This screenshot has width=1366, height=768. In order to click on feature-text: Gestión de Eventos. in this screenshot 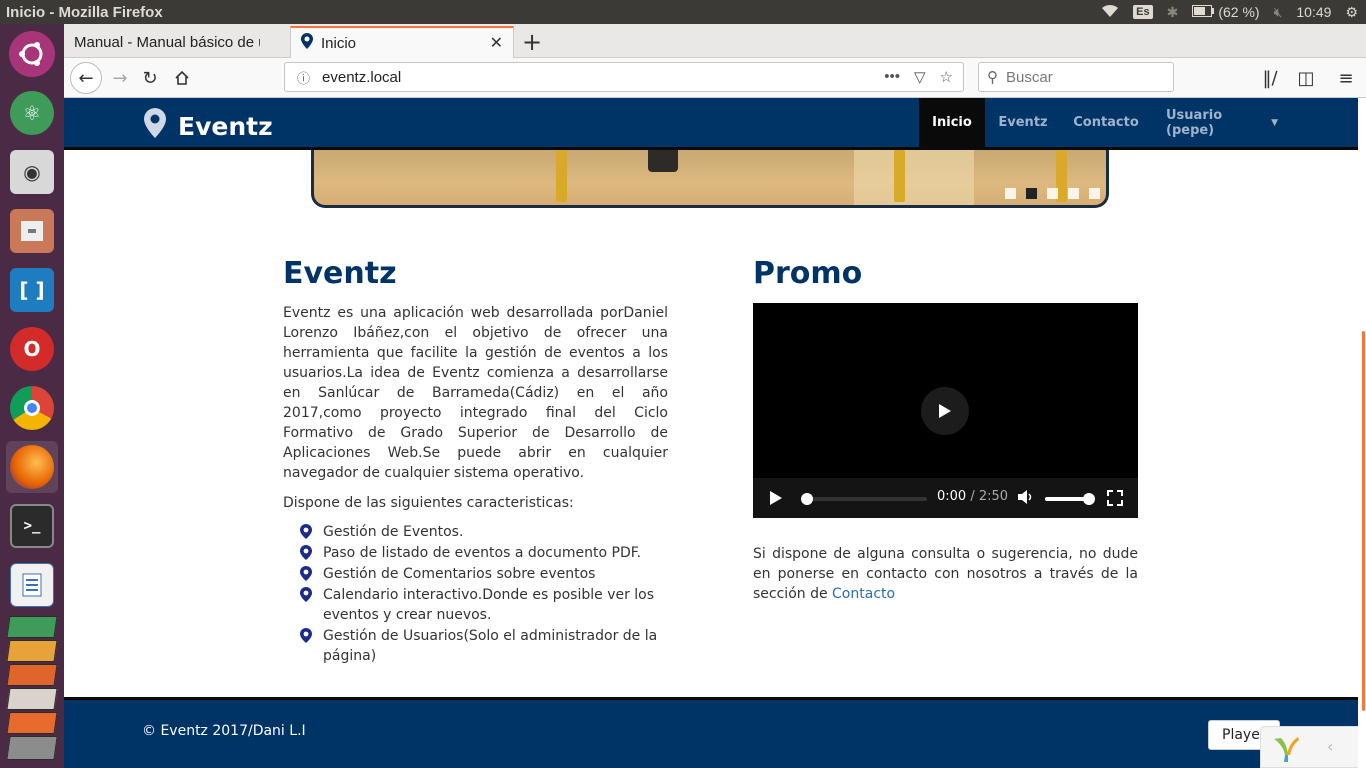, I will do `click(393, 532)`.